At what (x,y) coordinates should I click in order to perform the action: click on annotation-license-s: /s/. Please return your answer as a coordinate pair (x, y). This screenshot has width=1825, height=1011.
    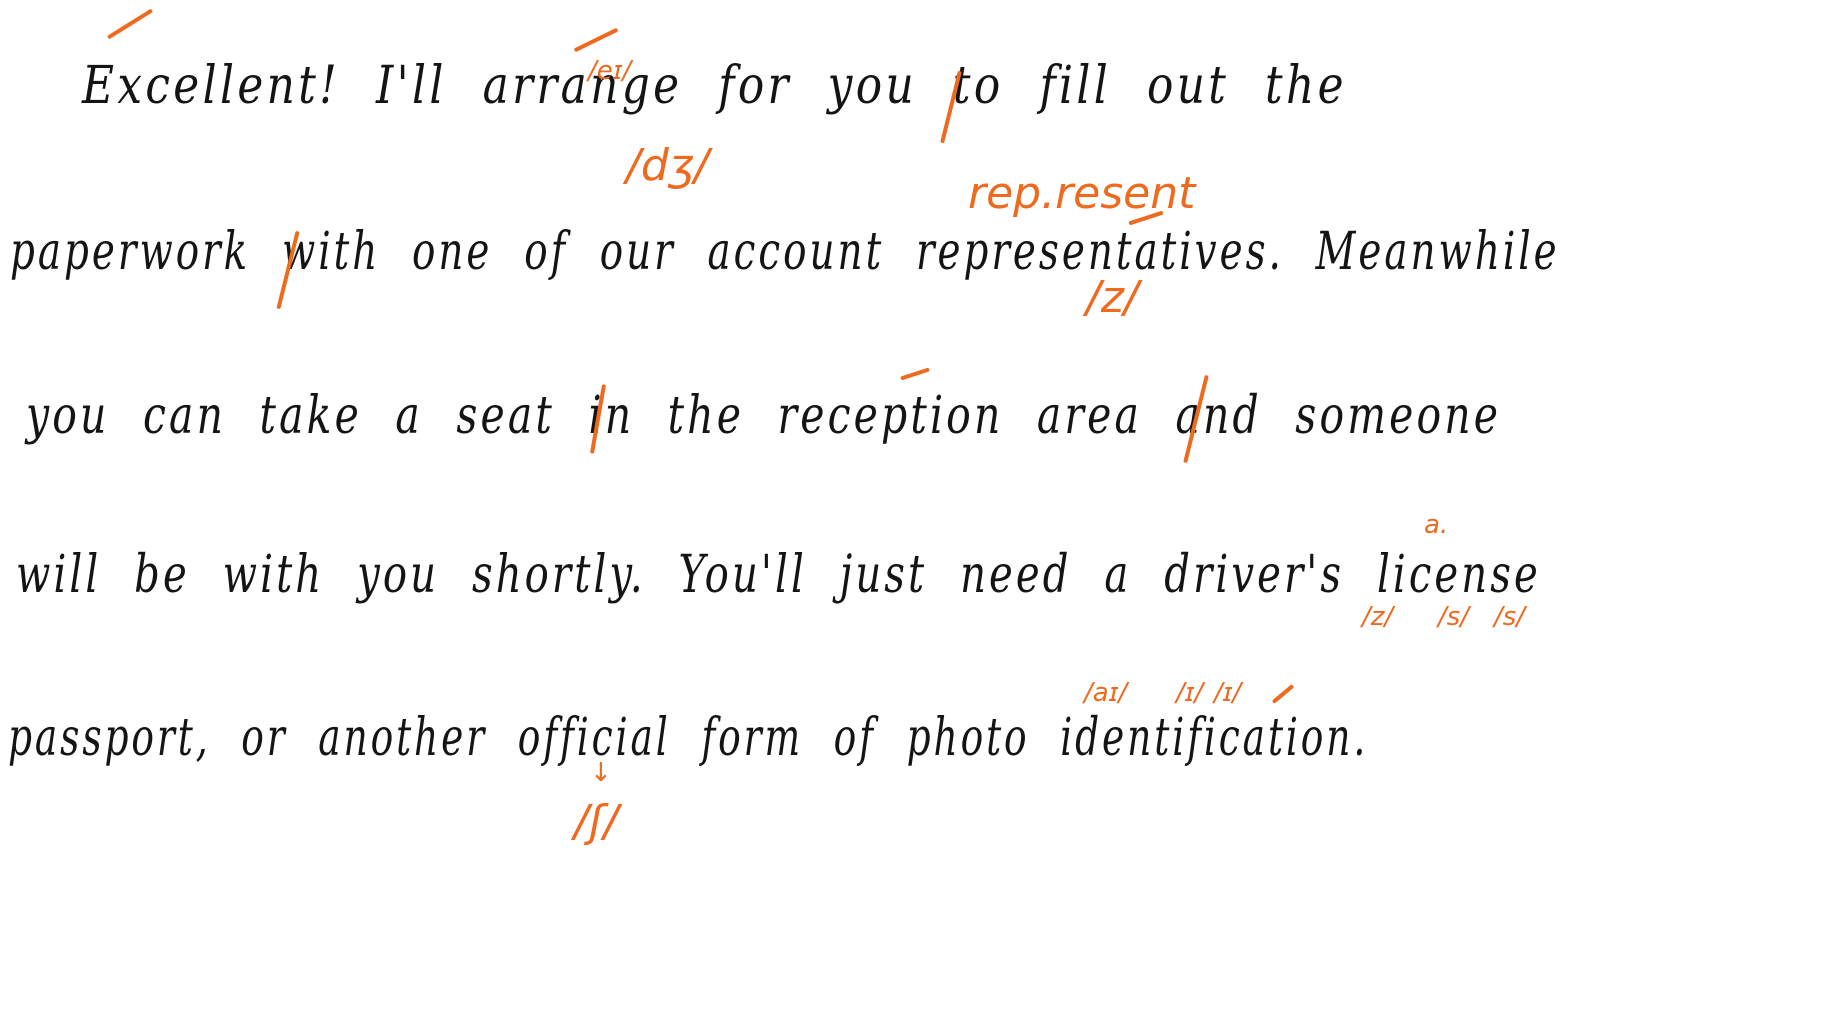
    Looking at the image, I should click on (1510, 617).